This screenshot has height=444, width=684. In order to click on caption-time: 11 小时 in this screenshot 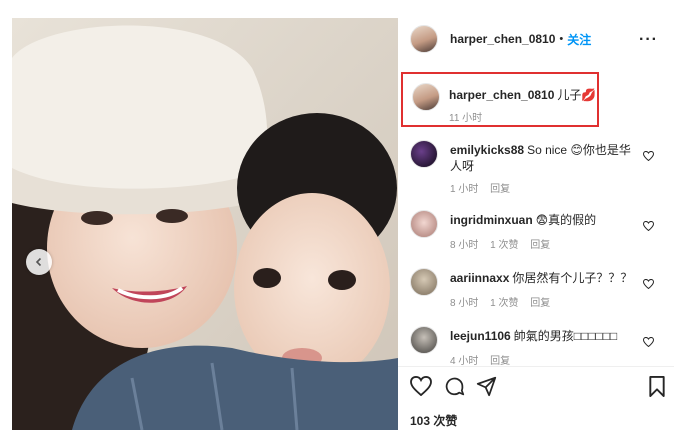, I will do `click(465, 116)`.